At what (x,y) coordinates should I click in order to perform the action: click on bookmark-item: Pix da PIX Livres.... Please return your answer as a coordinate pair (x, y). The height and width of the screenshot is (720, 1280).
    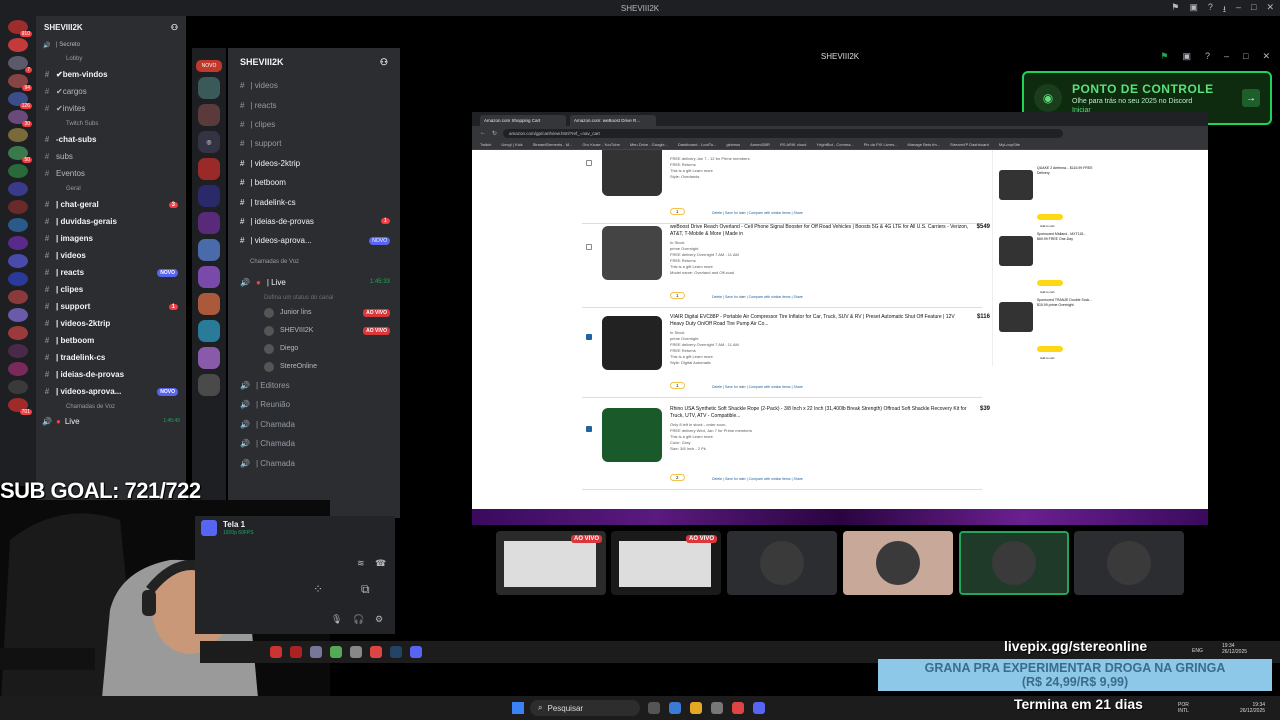
    Looking at the image, I should click on (881, 144).